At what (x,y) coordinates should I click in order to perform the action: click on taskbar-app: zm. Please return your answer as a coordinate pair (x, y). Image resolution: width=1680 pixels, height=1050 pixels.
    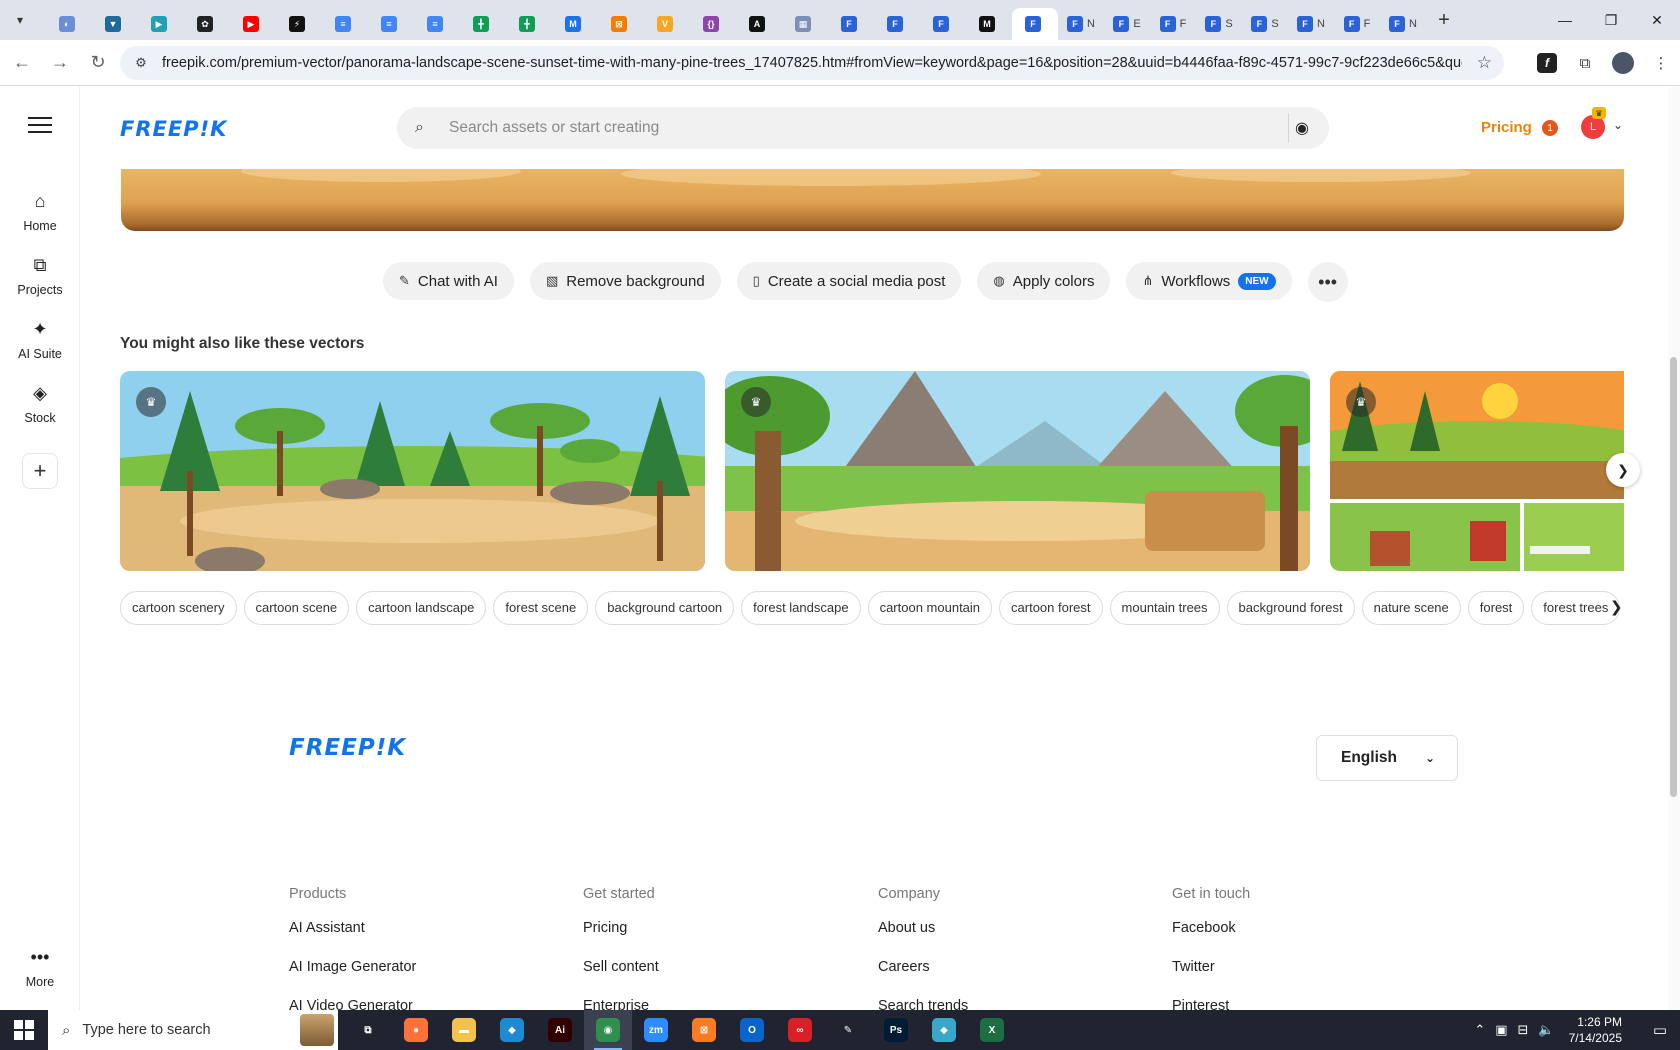
    Looking at the image, I should click on (656, 1030).